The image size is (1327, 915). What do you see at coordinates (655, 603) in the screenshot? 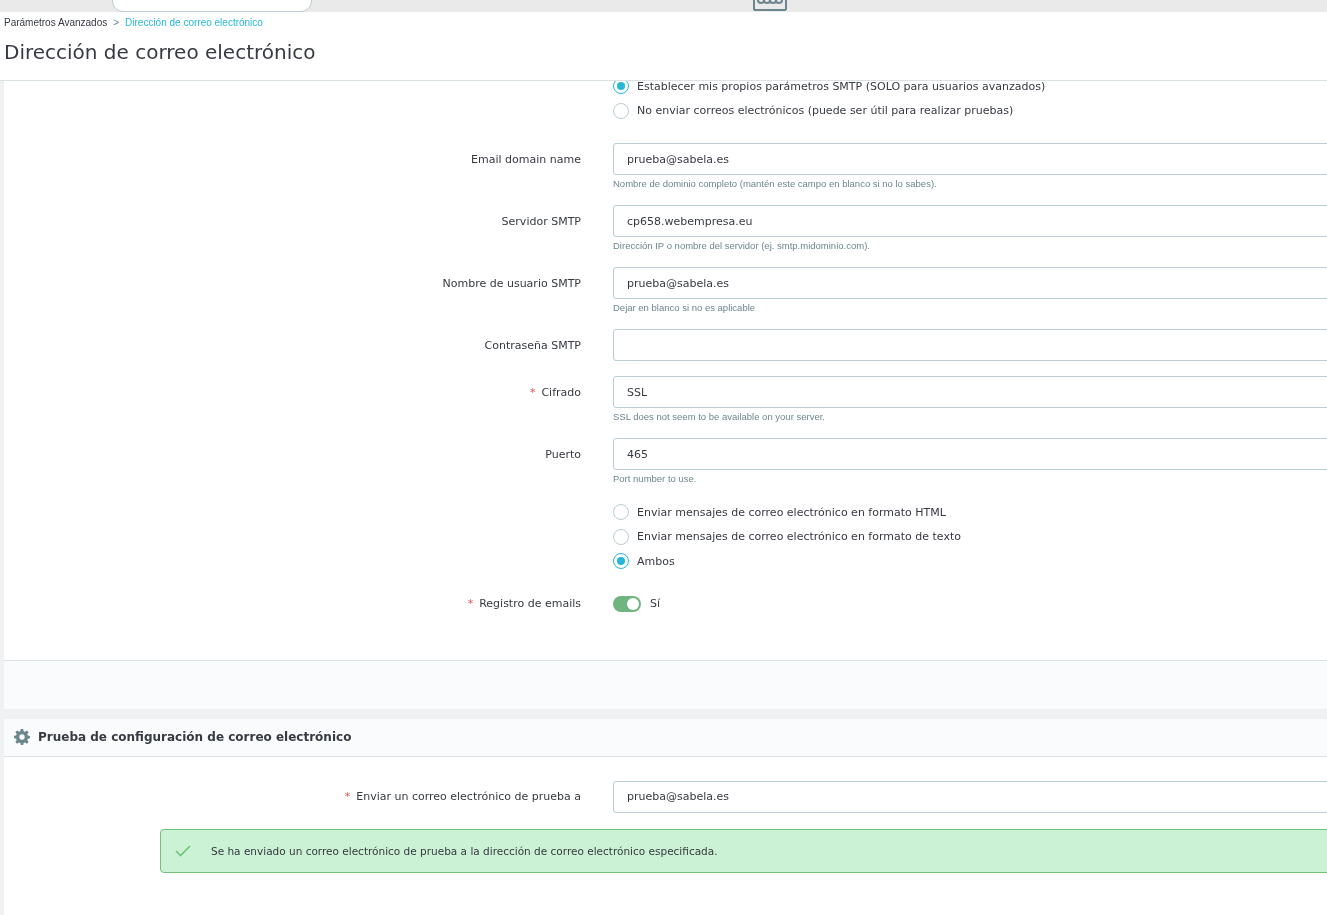
I see `switch-state-label: Sí` at bounding box center [655, 603].